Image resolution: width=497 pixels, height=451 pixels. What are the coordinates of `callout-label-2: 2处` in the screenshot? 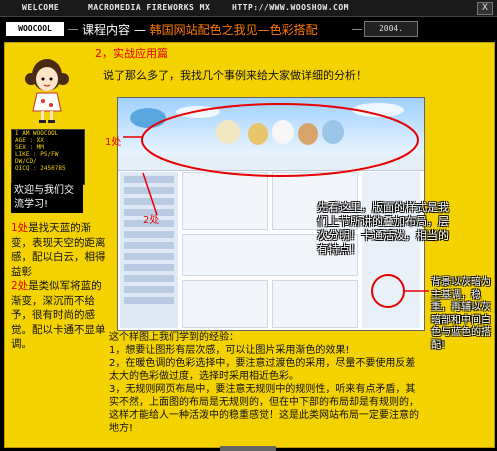 It's located at (151, 220).